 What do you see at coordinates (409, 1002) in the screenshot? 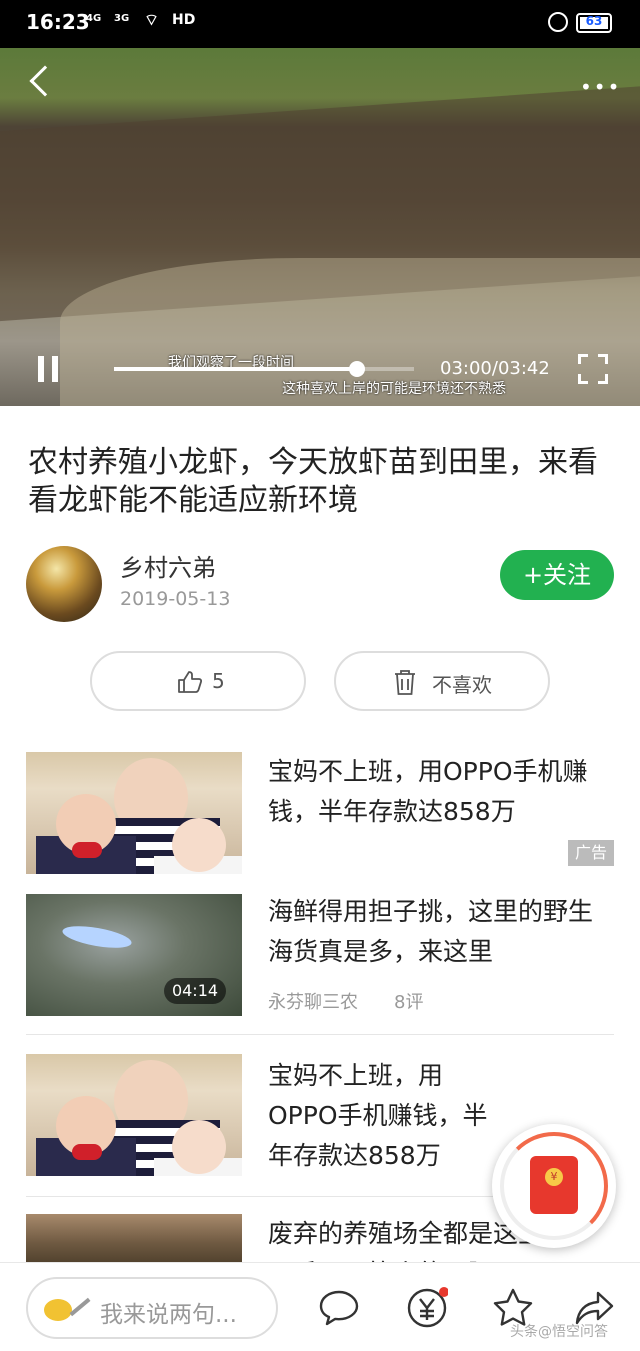
I see `feed-item-comments: 8评` at bounding box center [409, 1002].